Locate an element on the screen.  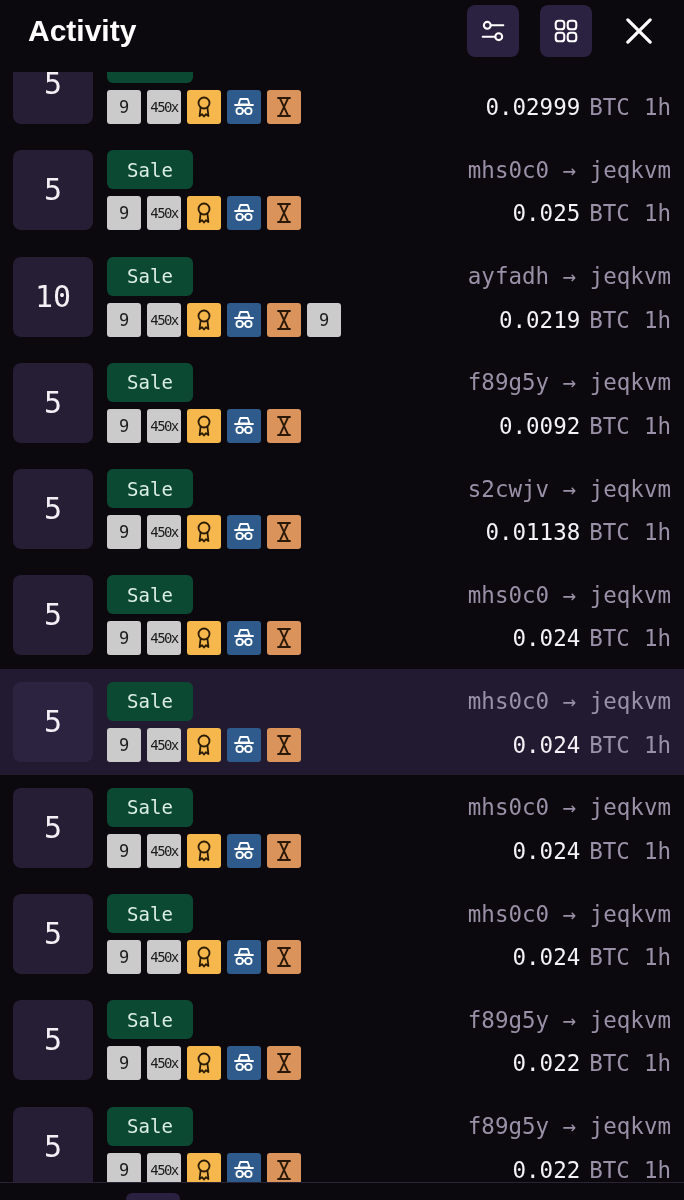
activity-row: 5 Sale 9 450x s2cwjv → jeqkvm 0.01138 BTC 1h is located at coordinates (342, 509).